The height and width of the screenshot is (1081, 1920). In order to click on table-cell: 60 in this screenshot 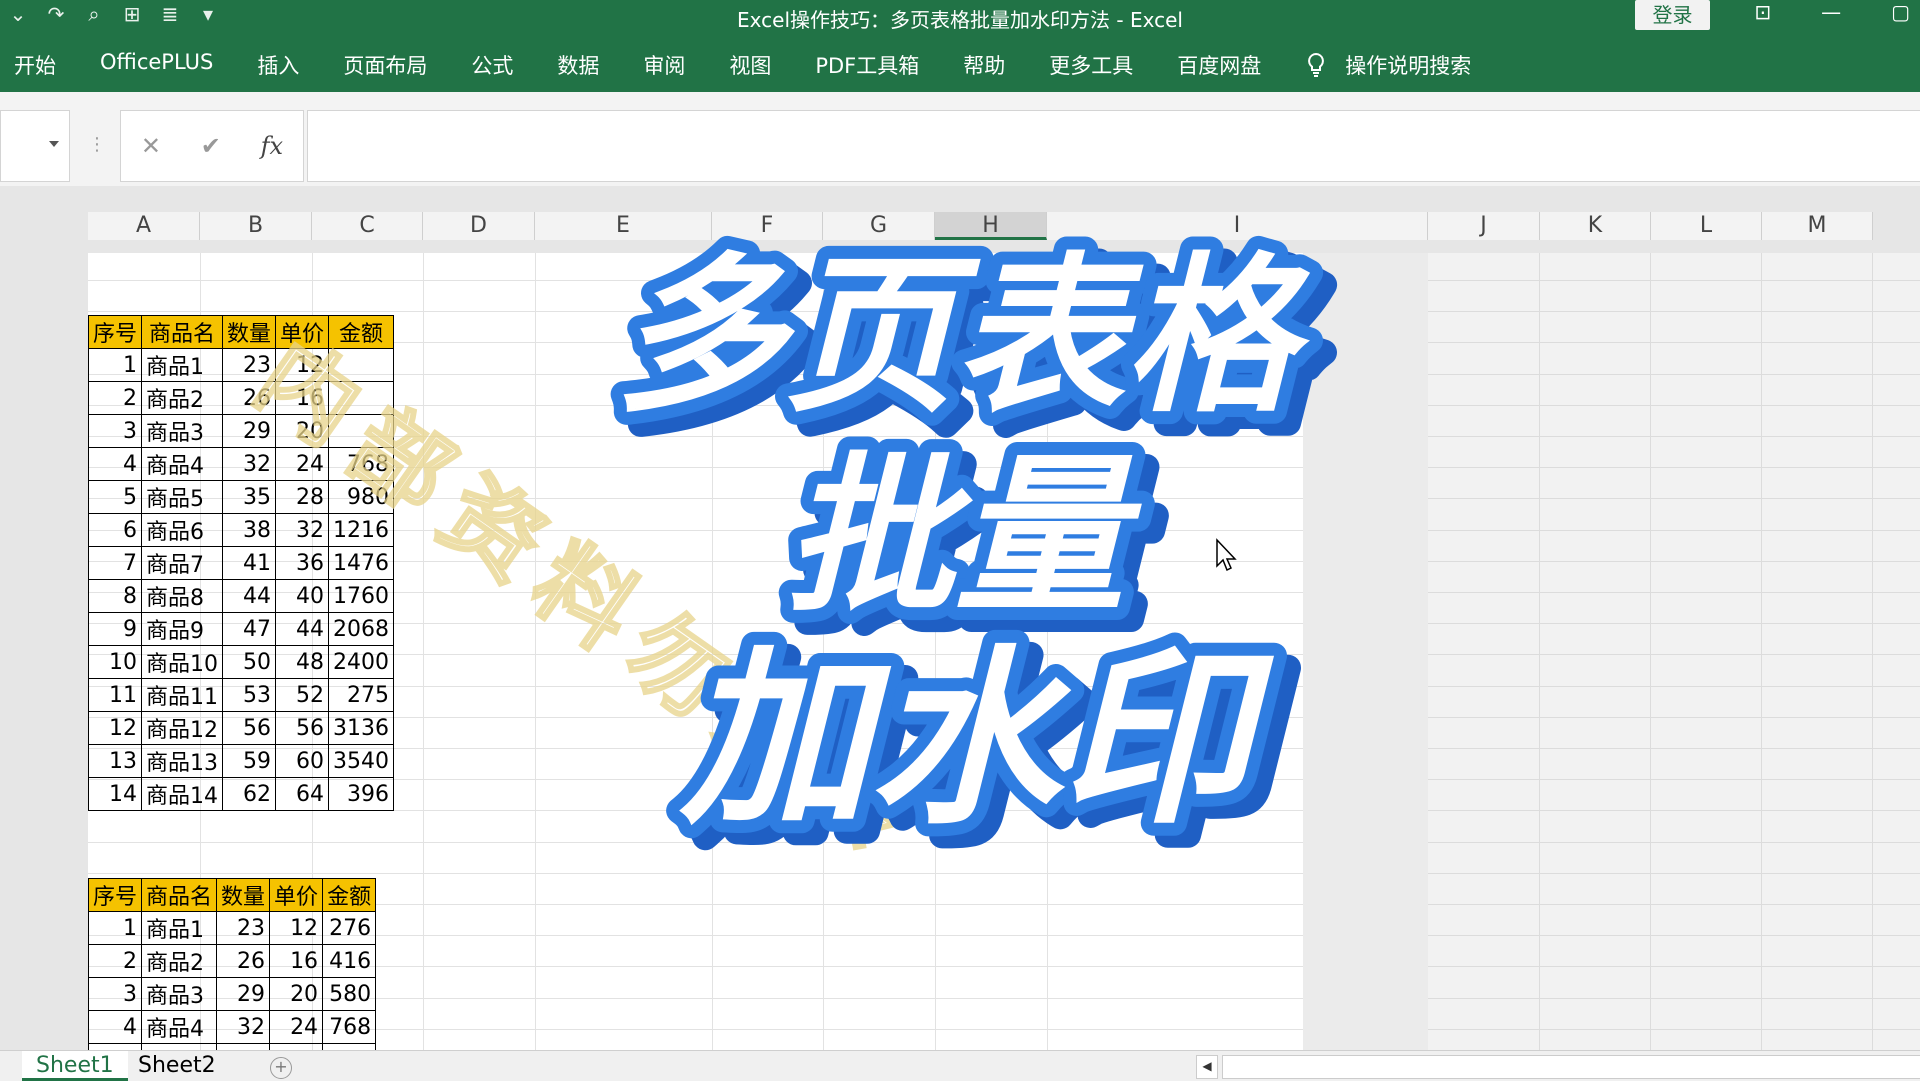, I will do `click(302, 761)`.